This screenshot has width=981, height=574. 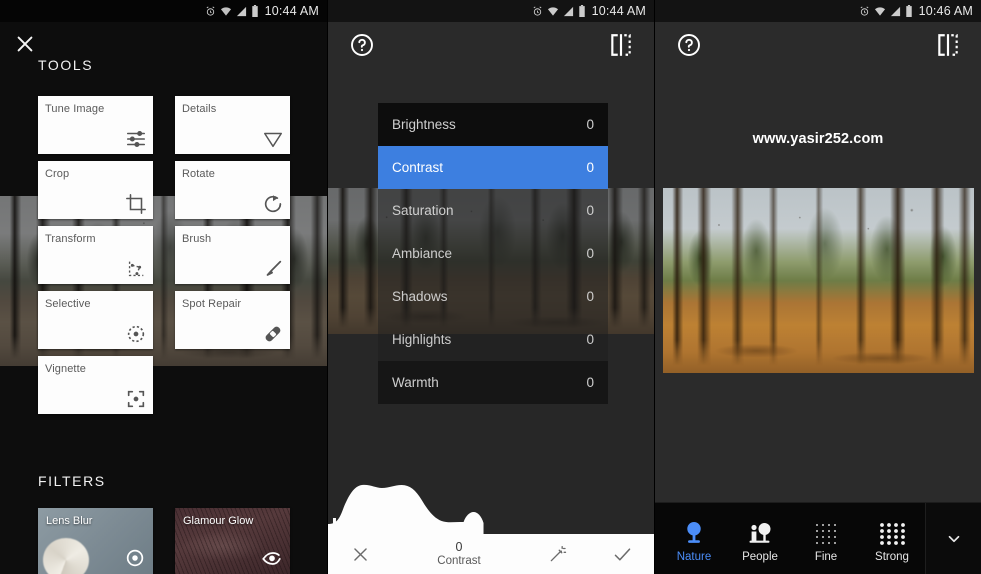 I want to click on filter-preset-nature: Nature, so click(x=694, y=538).